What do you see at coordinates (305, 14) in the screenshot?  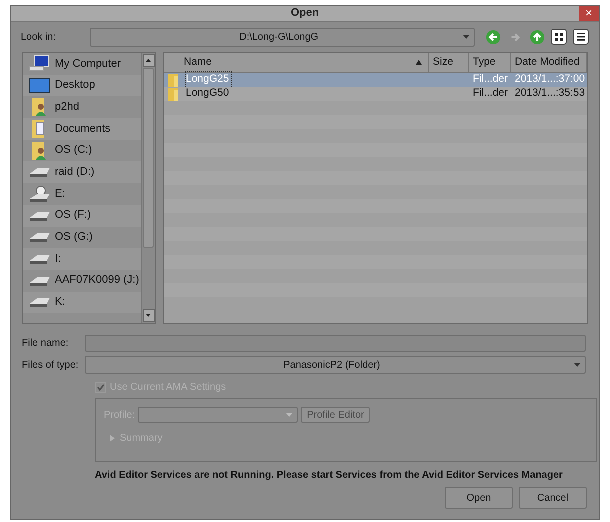 I see `window-title: Open` at bounding box center [305, 14].